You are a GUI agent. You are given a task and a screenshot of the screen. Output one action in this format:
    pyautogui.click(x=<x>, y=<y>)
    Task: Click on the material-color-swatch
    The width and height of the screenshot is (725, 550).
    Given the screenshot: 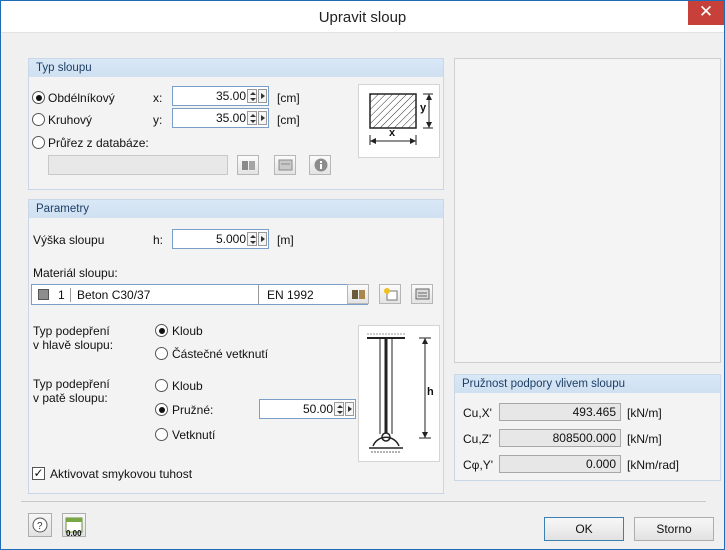 What is the action you would take?
    pyautogui.click(x=43, y=294)
    